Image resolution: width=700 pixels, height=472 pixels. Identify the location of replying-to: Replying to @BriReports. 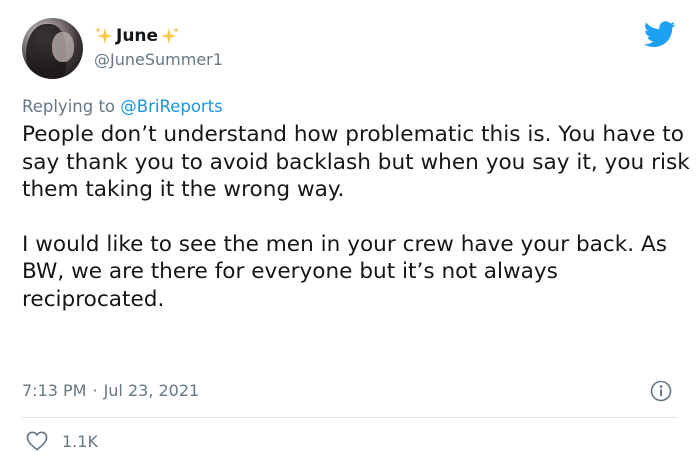
(122, 106).